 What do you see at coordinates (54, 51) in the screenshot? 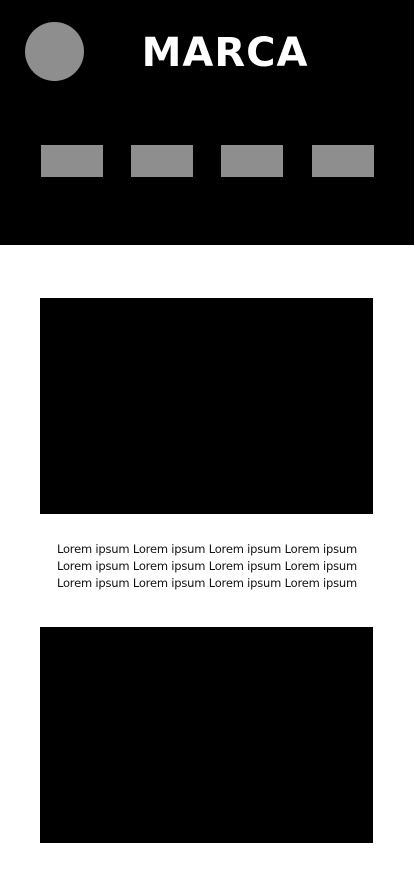
I see `logo-circle-icon` at bounding box center [54, 51].